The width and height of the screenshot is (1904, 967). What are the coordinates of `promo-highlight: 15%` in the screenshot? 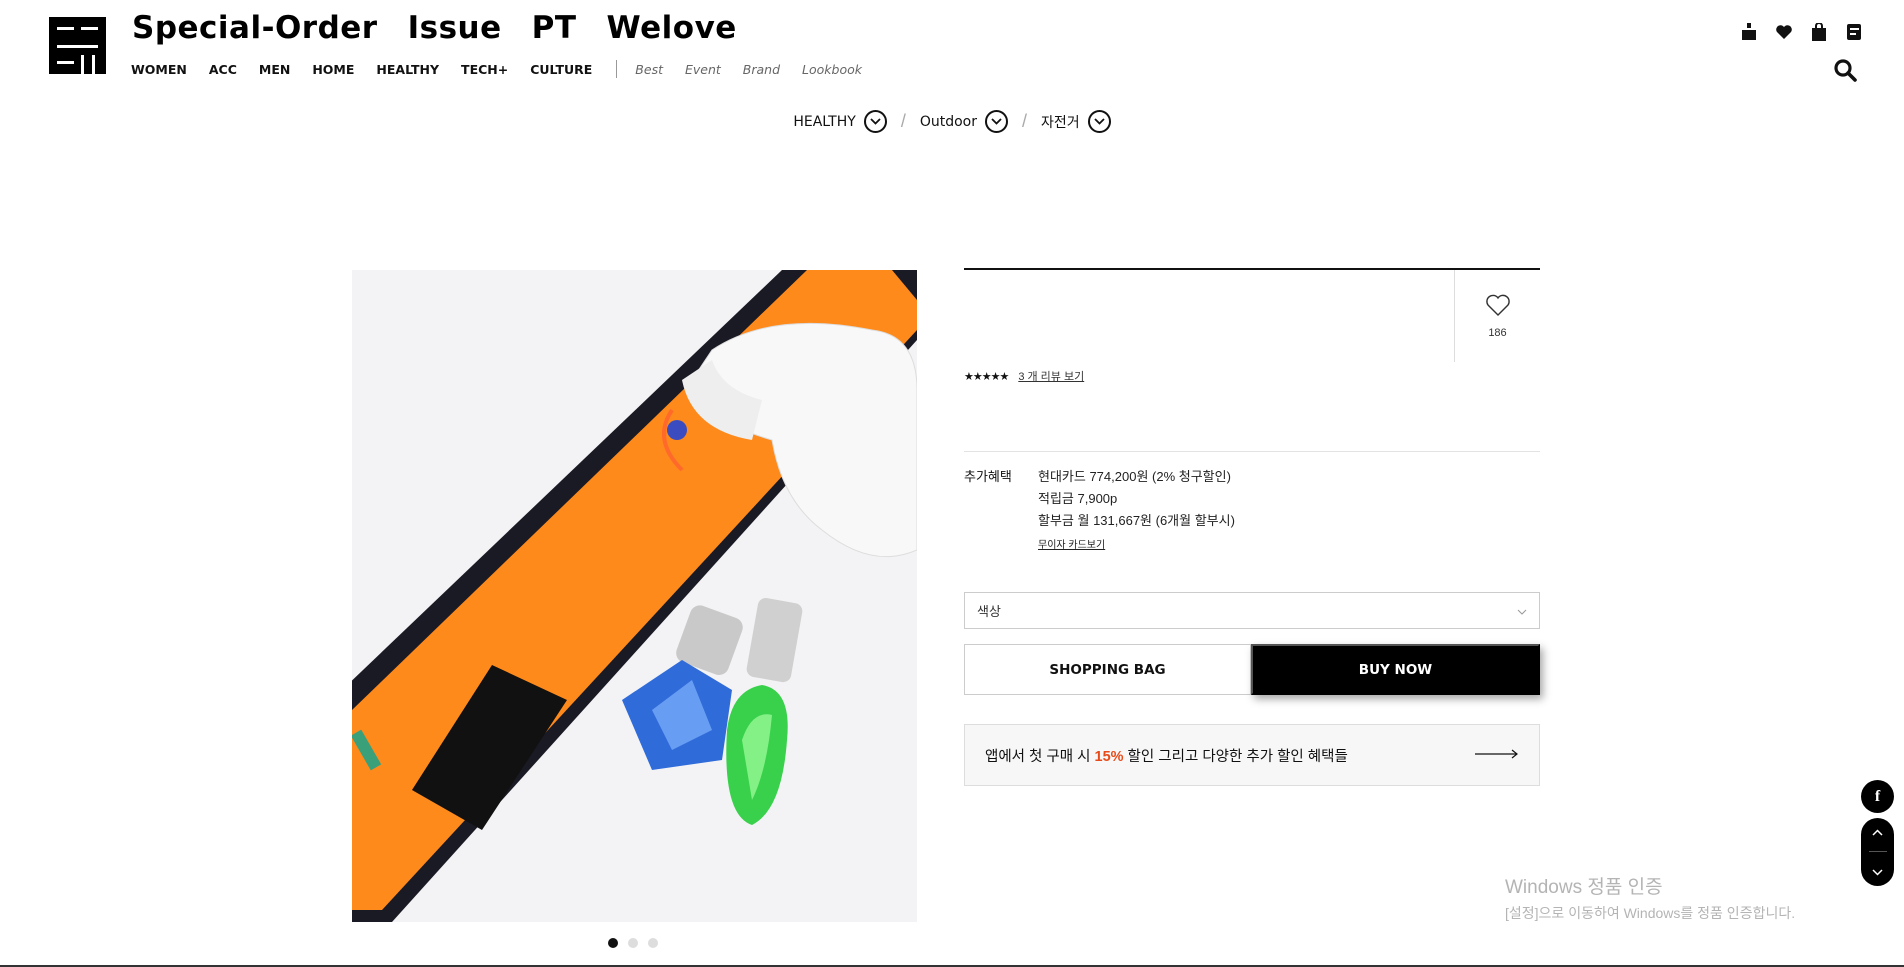 It's located at (1109, 756).